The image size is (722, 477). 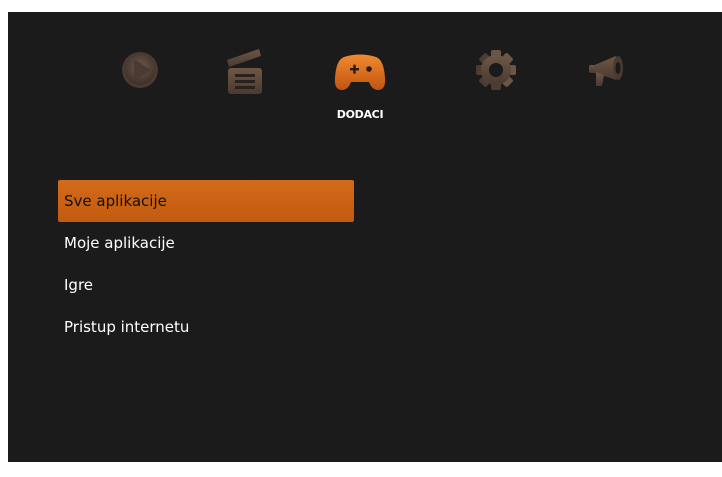 I want to click on menu-item-internet-access: Pristup internetu, so click(x=206, y=327).